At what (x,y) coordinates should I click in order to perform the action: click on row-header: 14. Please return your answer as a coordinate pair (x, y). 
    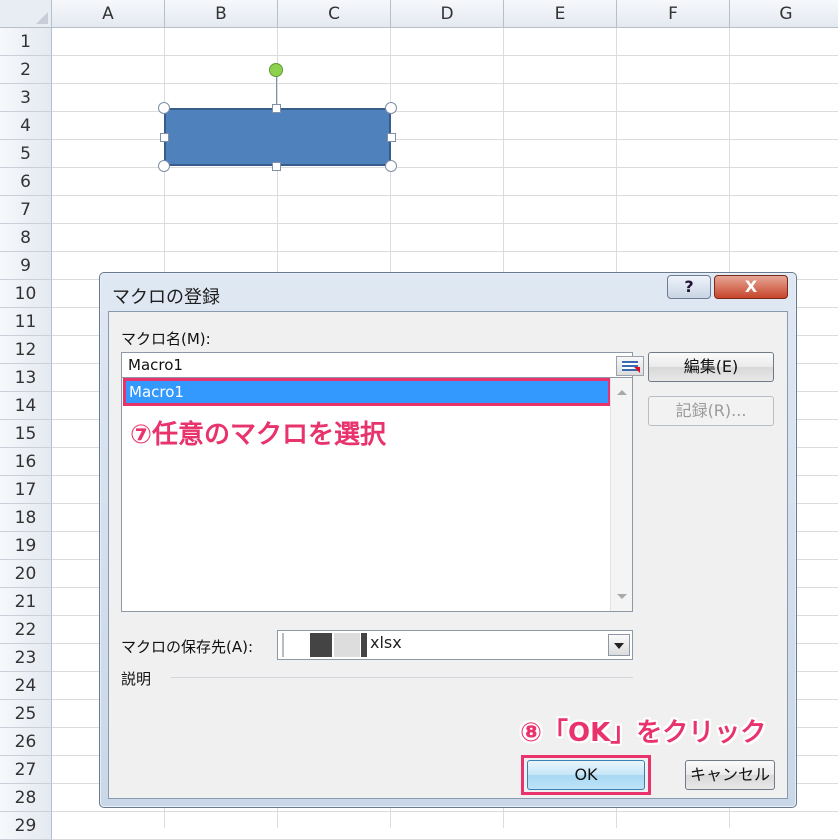
    Looking at the image, I should click on (26, 406).